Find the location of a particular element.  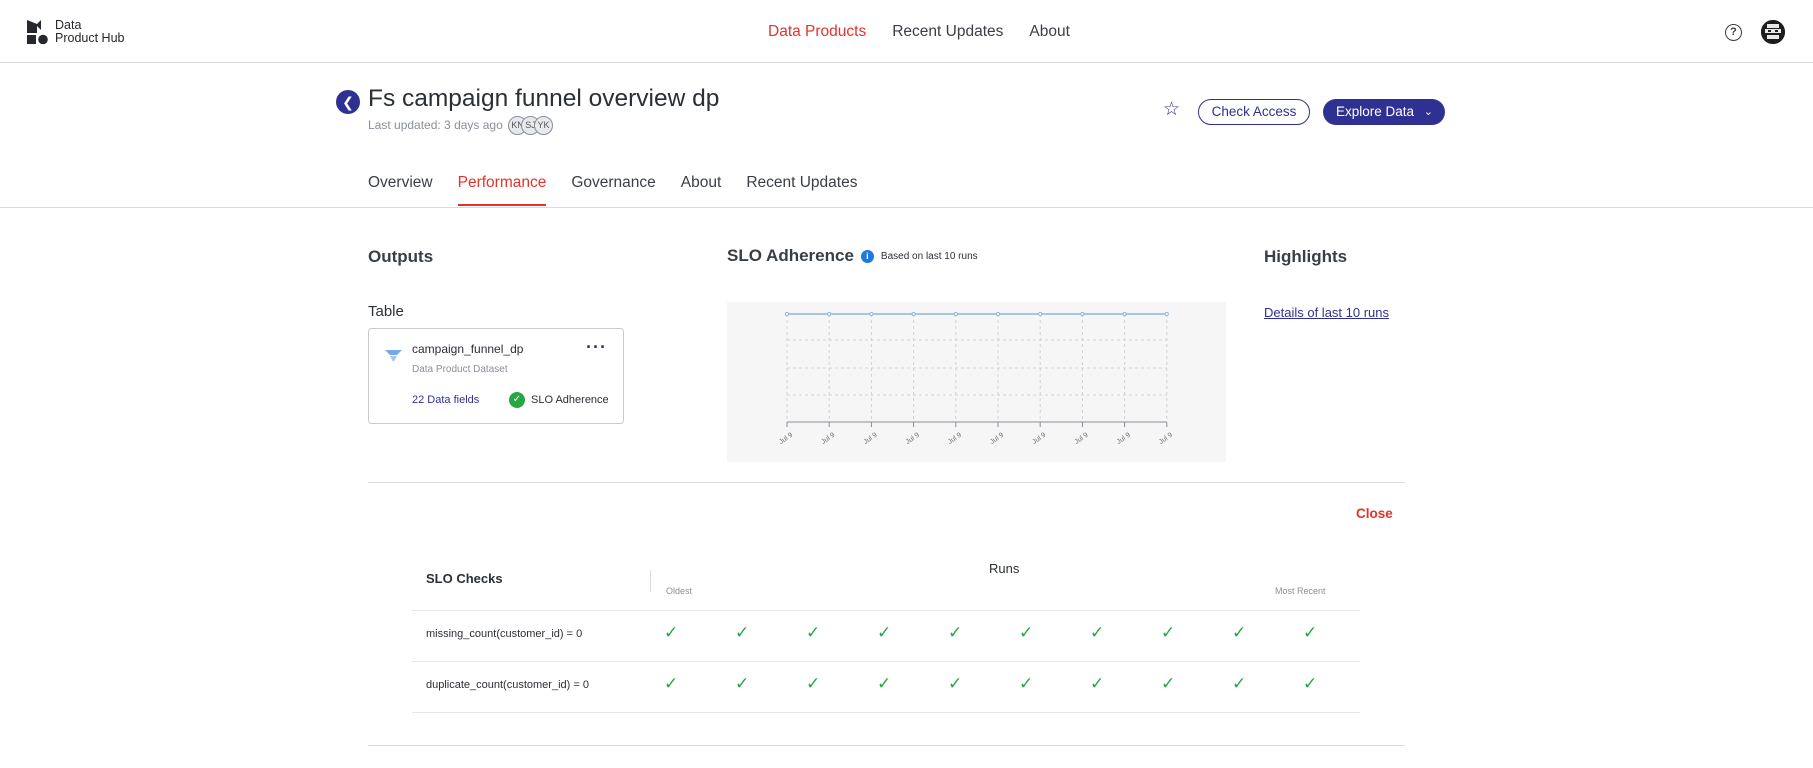

nav-recent-updates: Recent Updates is located at coordinates (947, 32).